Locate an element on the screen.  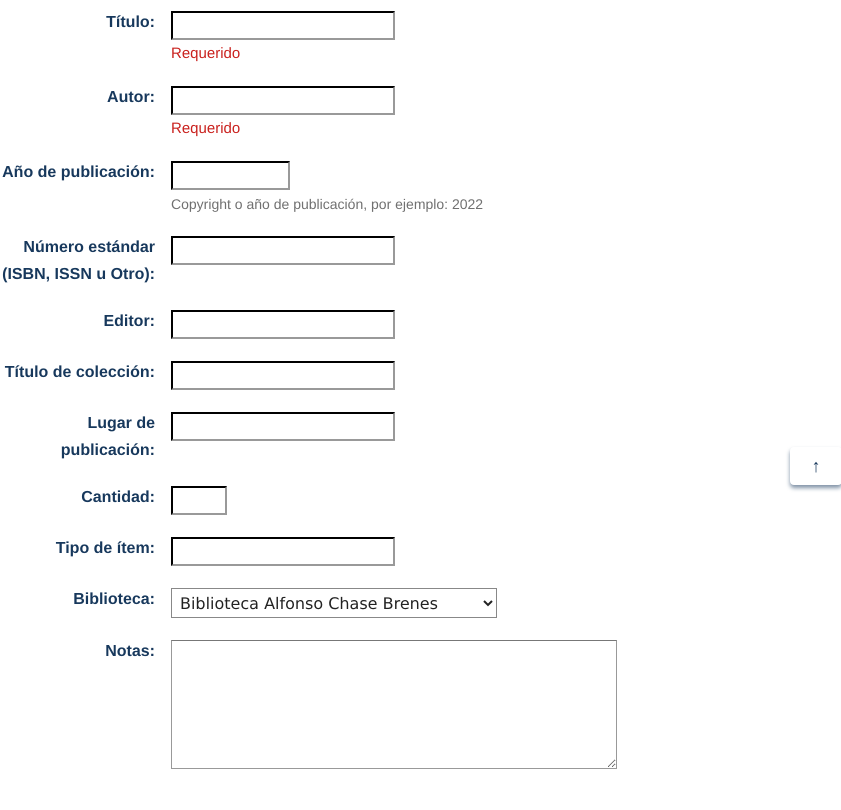
field-label: Tipo de ítem: is located at coordinates (104, 549).